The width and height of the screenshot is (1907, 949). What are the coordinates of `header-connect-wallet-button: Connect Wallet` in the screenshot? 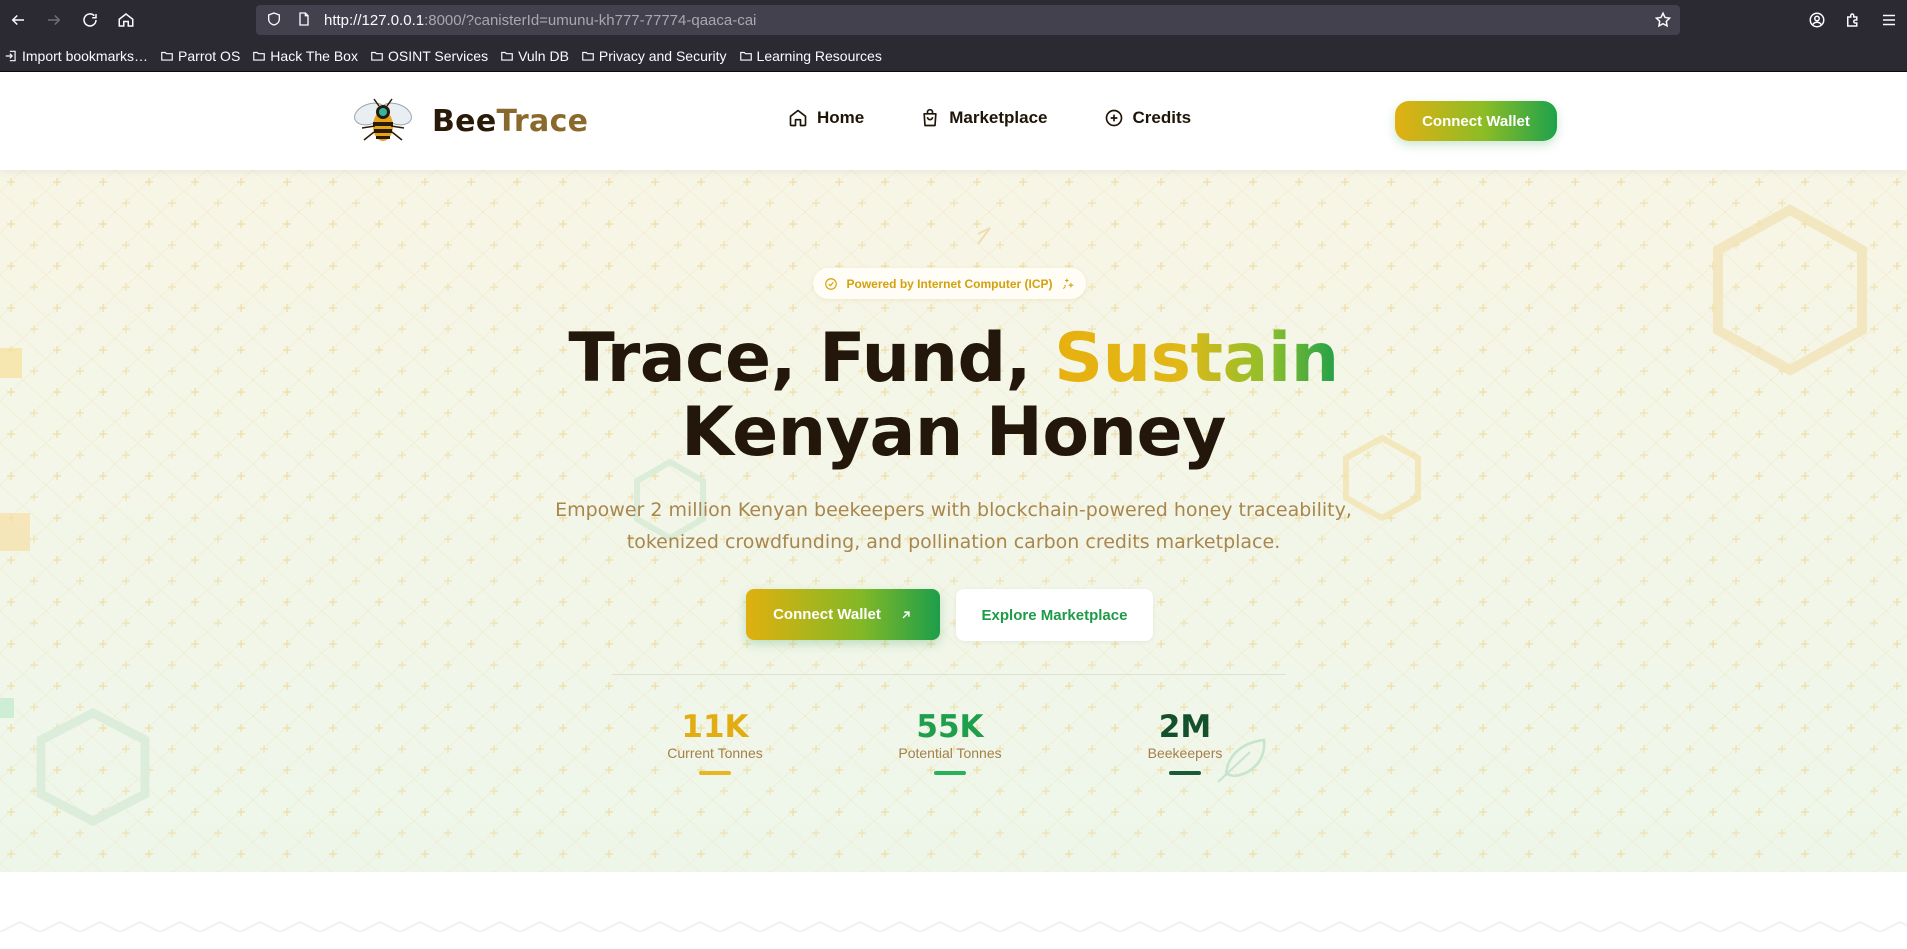 It's located at (1476, 121).